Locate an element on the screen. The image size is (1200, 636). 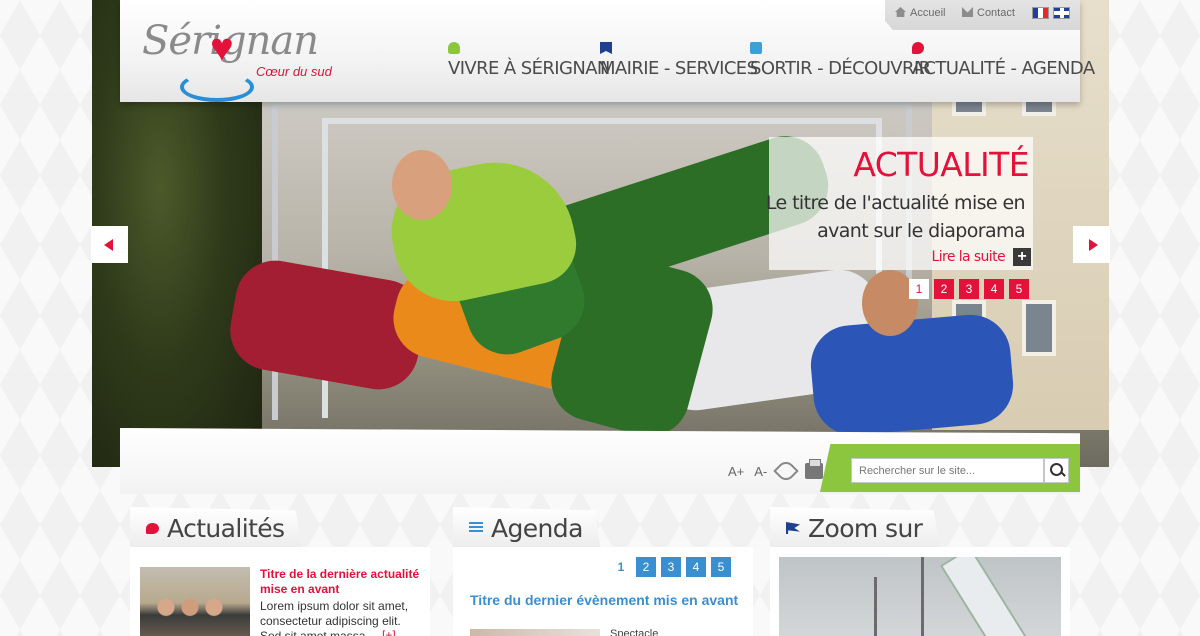
slide-page-1: 1 is located at coordinates (919, 289).